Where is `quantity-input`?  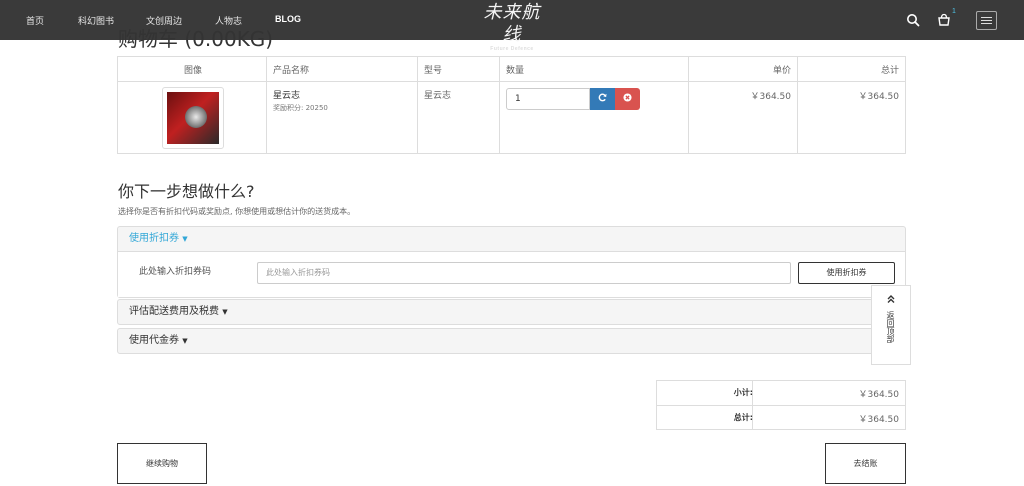 quantity-input is located at coordinates (548, 99).